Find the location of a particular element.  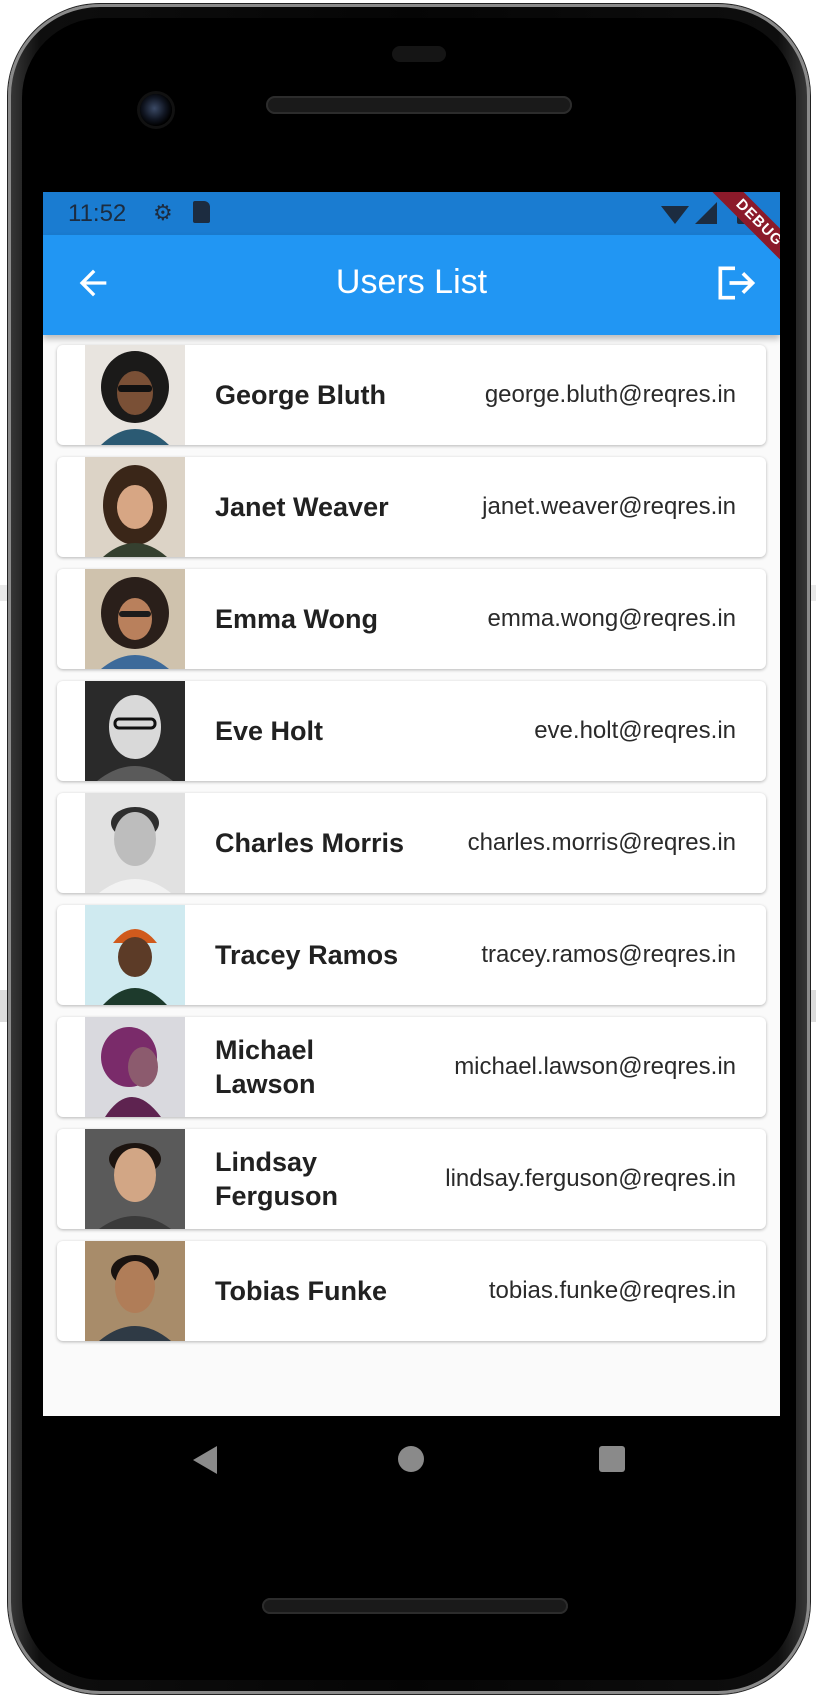

user-email: eve.holt@reqres.in is located at coordinates (635, 730).